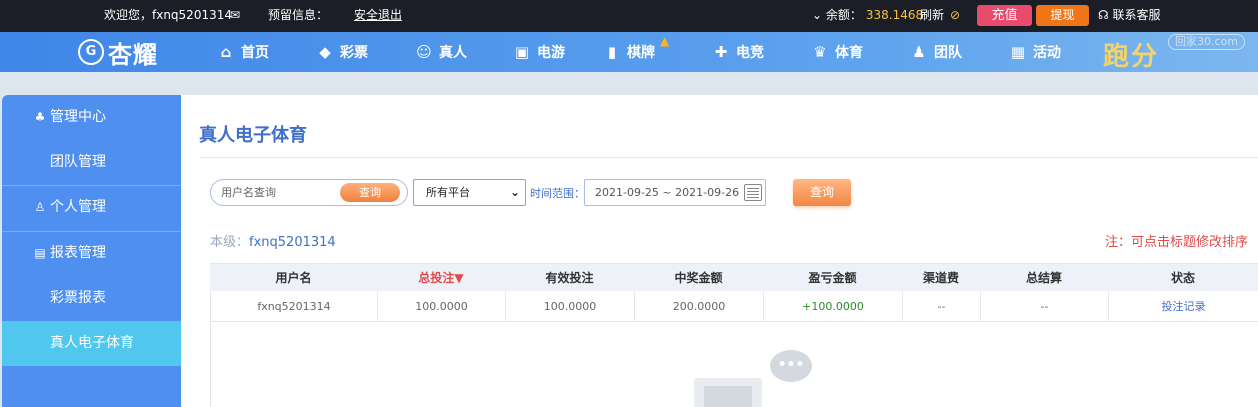  I want to click on sidebar-item-label: 报表管理, so click(78, 253).